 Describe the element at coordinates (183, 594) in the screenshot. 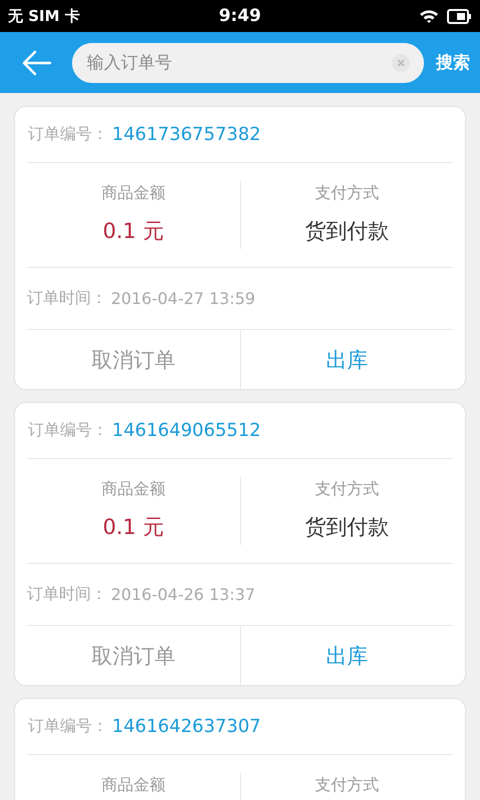

I see `order-time: 2016-04-26 13:37` at that location.